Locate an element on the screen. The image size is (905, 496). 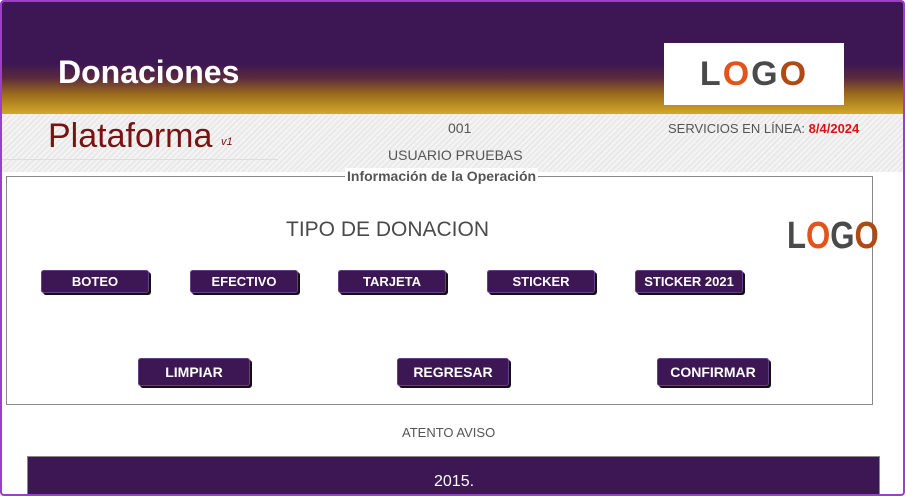
branch-code: 001 is located at coordinates (460, 128).